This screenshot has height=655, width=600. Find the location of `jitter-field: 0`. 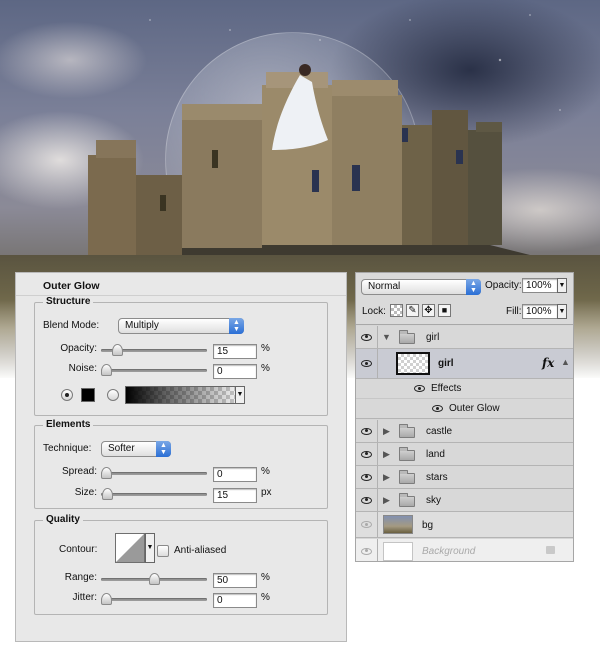

jitter-field: 0 is located at coordinates (235, 600).